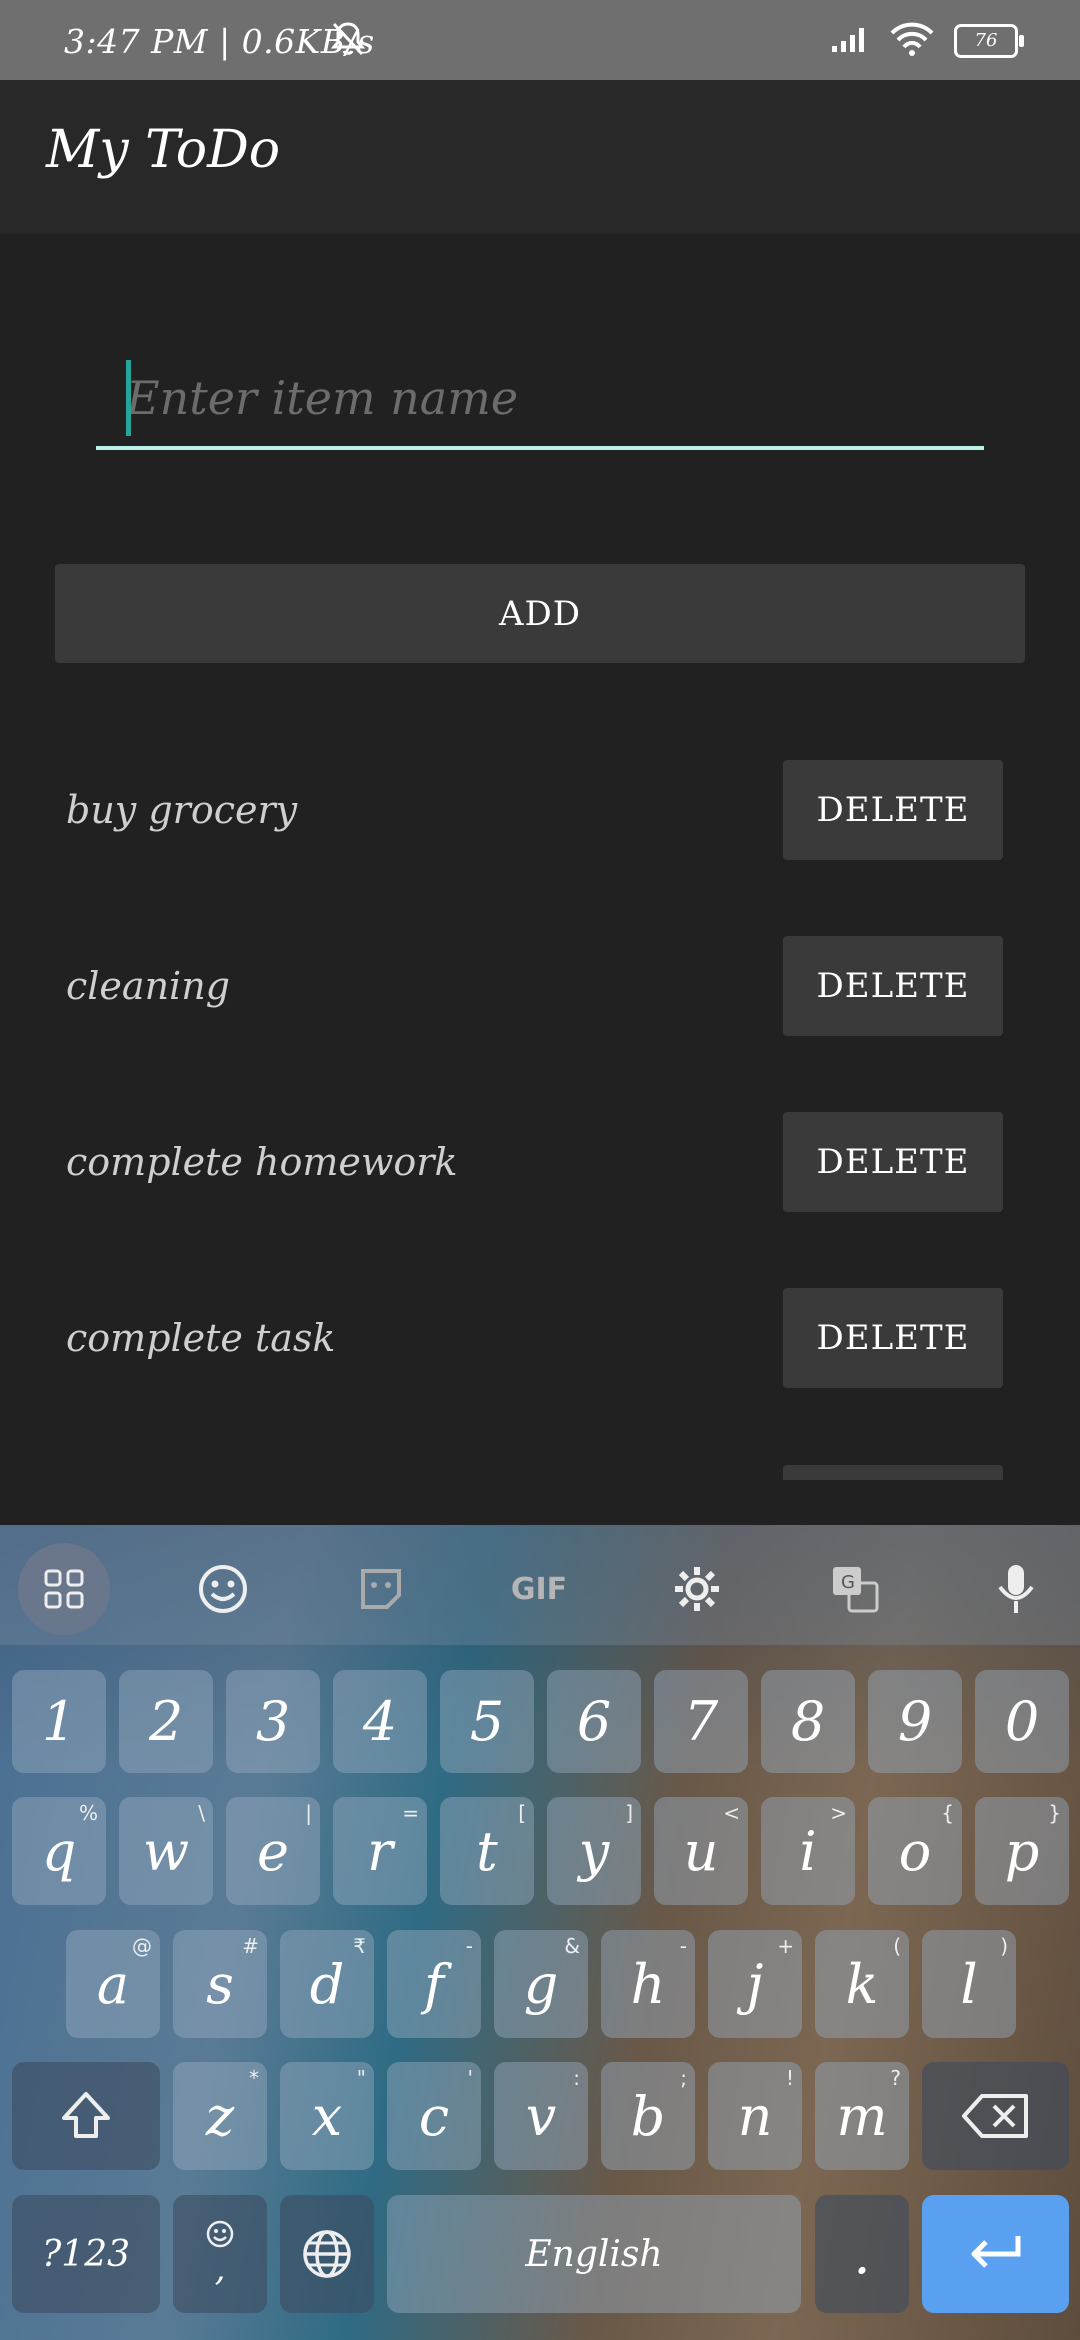 Image resolution: width=1080 pixels, height=2340 pixels. What do you see at coordinates (1016, 1589) in the screenshot?
I see `mic-icon` at bounding box center [1016, 1589].